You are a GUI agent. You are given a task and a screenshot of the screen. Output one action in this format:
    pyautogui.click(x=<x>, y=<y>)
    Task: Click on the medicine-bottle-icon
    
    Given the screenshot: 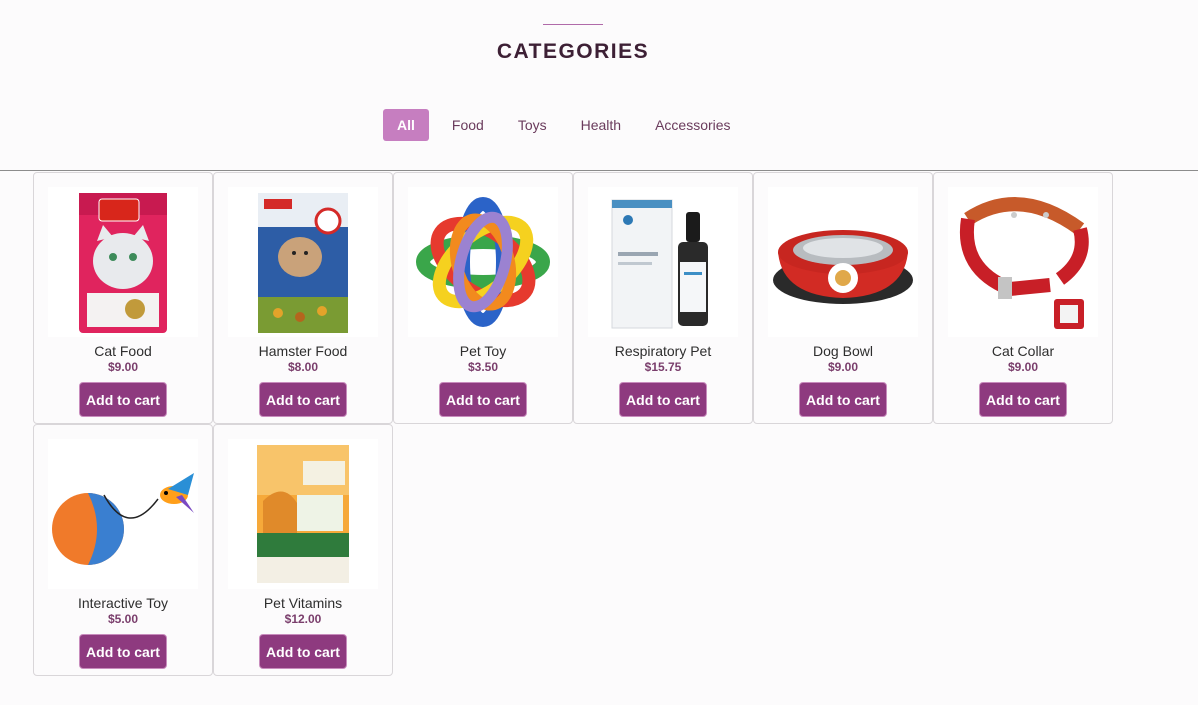 What is the action you would take?
    pyautogui.click(x=663, y=262)
    